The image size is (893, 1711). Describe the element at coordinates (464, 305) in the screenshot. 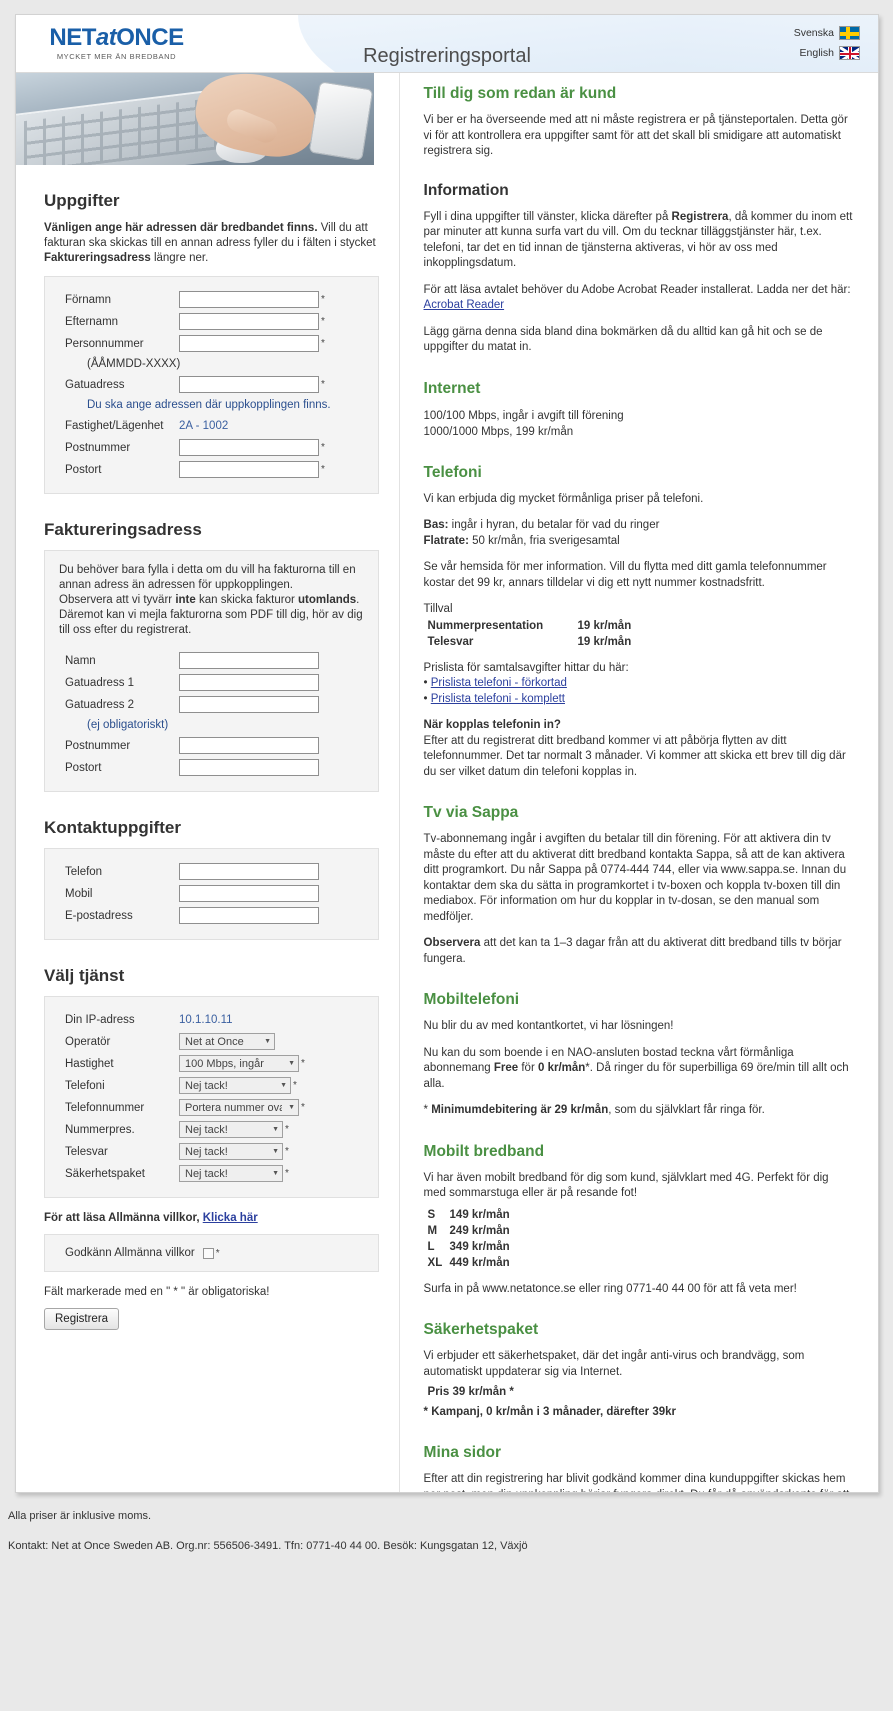

I see `acrobat-reader-link: Acrobat Reader` at that location.